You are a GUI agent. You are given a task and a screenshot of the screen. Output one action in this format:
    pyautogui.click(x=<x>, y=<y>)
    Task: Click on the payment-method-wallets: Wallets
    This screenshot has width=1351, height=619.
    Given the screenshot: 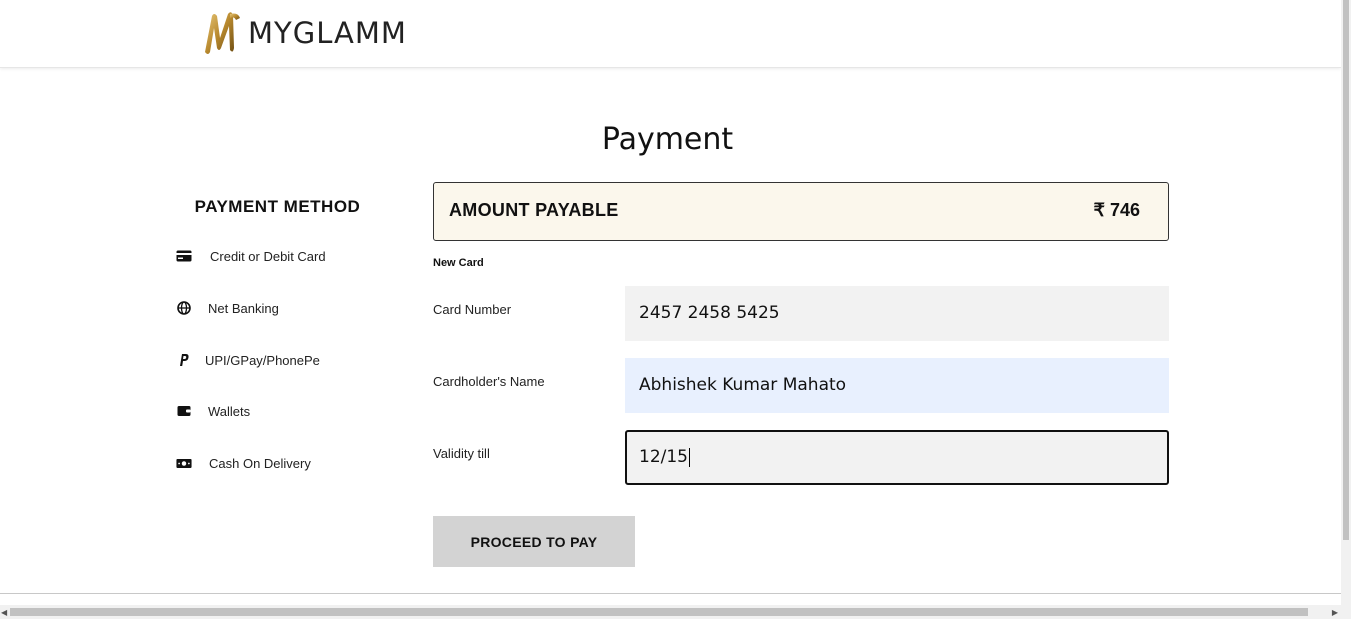 What is the action you would take?
    pyautogui.click(x=213, y=411)
    